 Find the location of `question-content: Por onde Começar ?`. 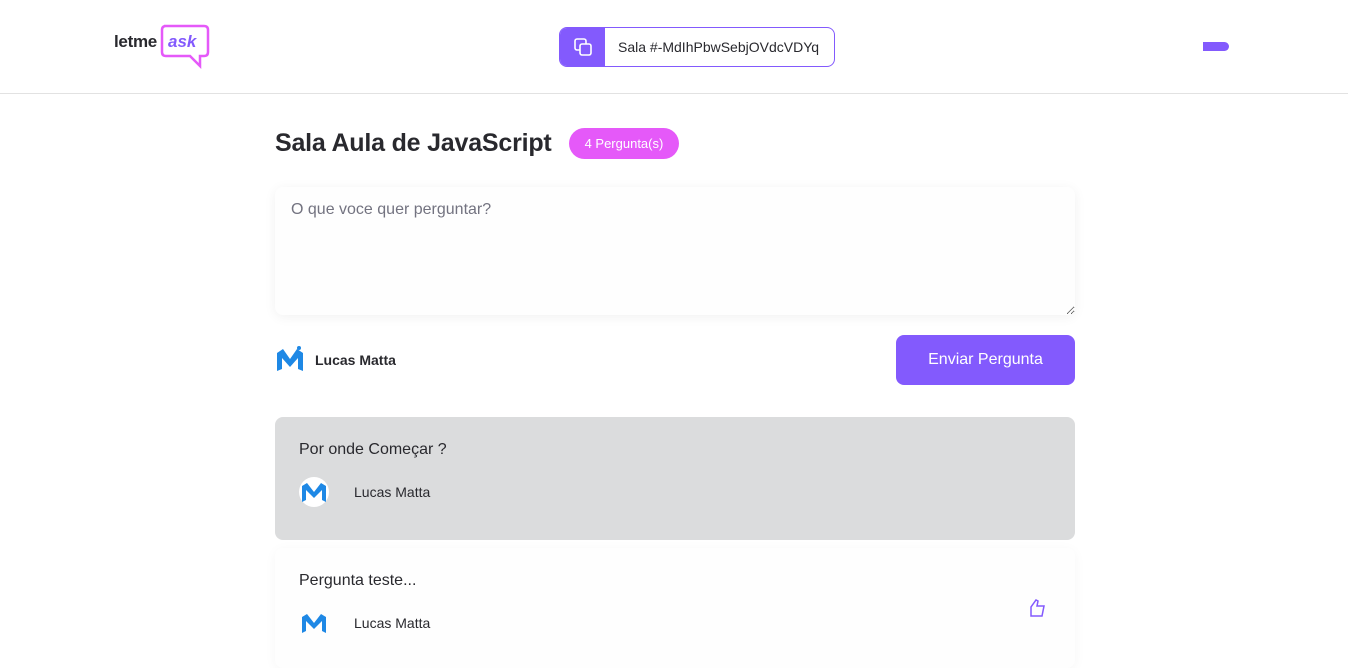

question-content: Por onde Começar ? is located at coordinates (373, 449).